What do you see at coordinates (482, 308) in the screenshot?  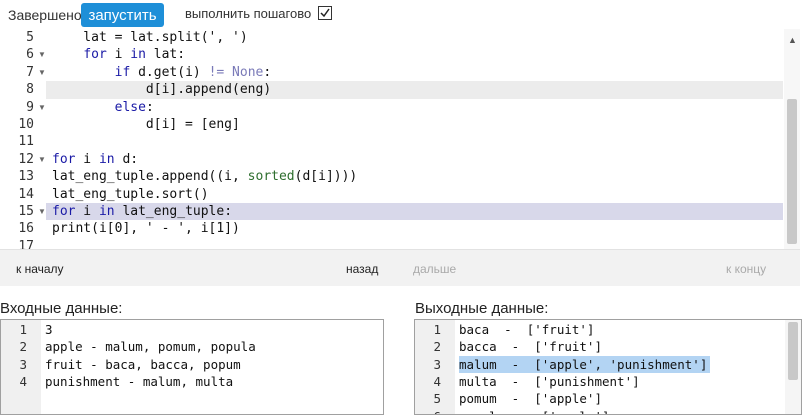 I see `output-panel-title: Выходные данные:` at bounding box center [482, 308].